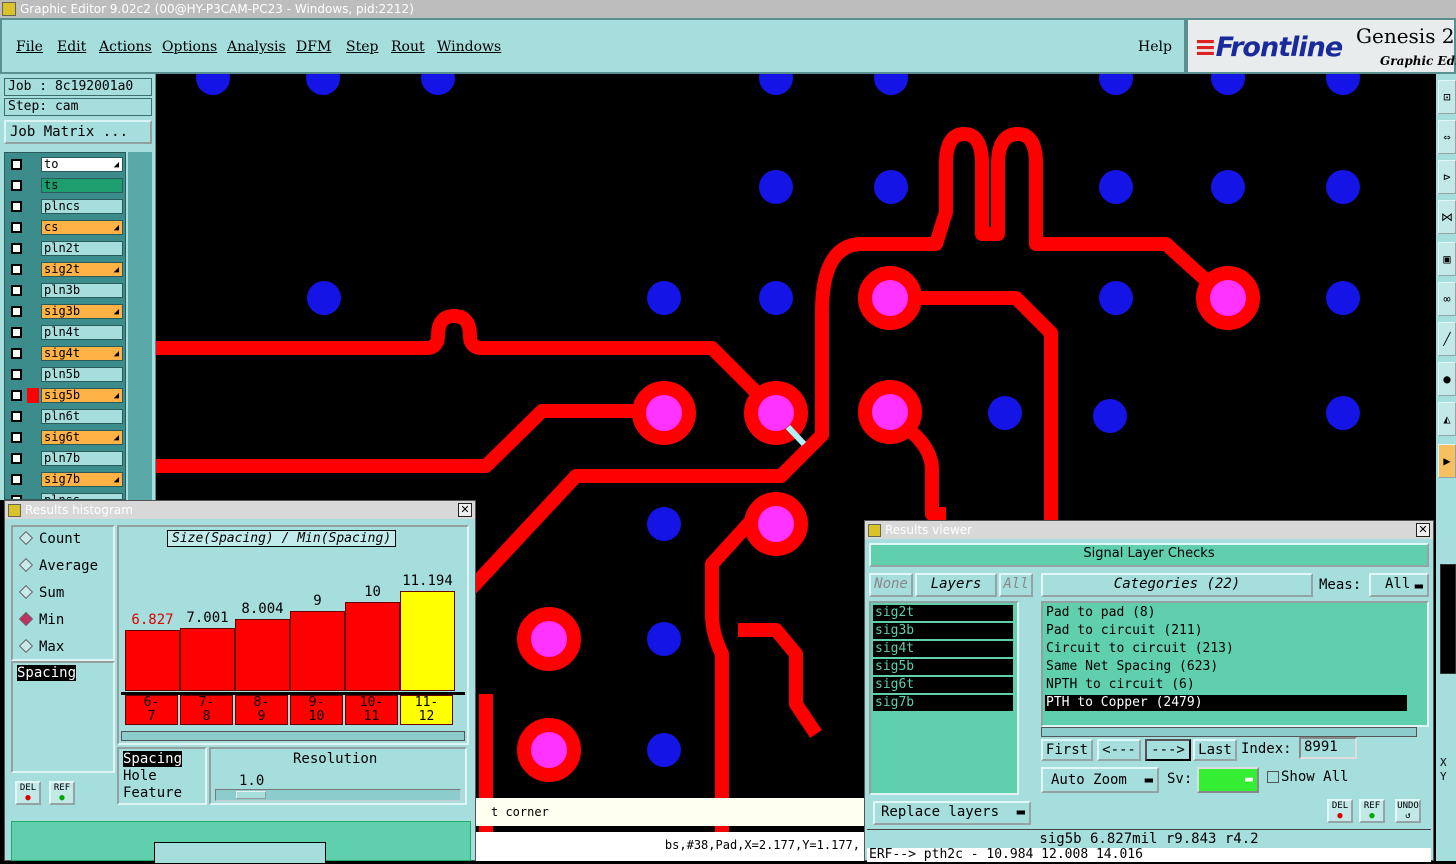  What do you see at coordinates (41, 619) in the screenshot?
I see `mode-min: Min` at bounding box center [41, 619].